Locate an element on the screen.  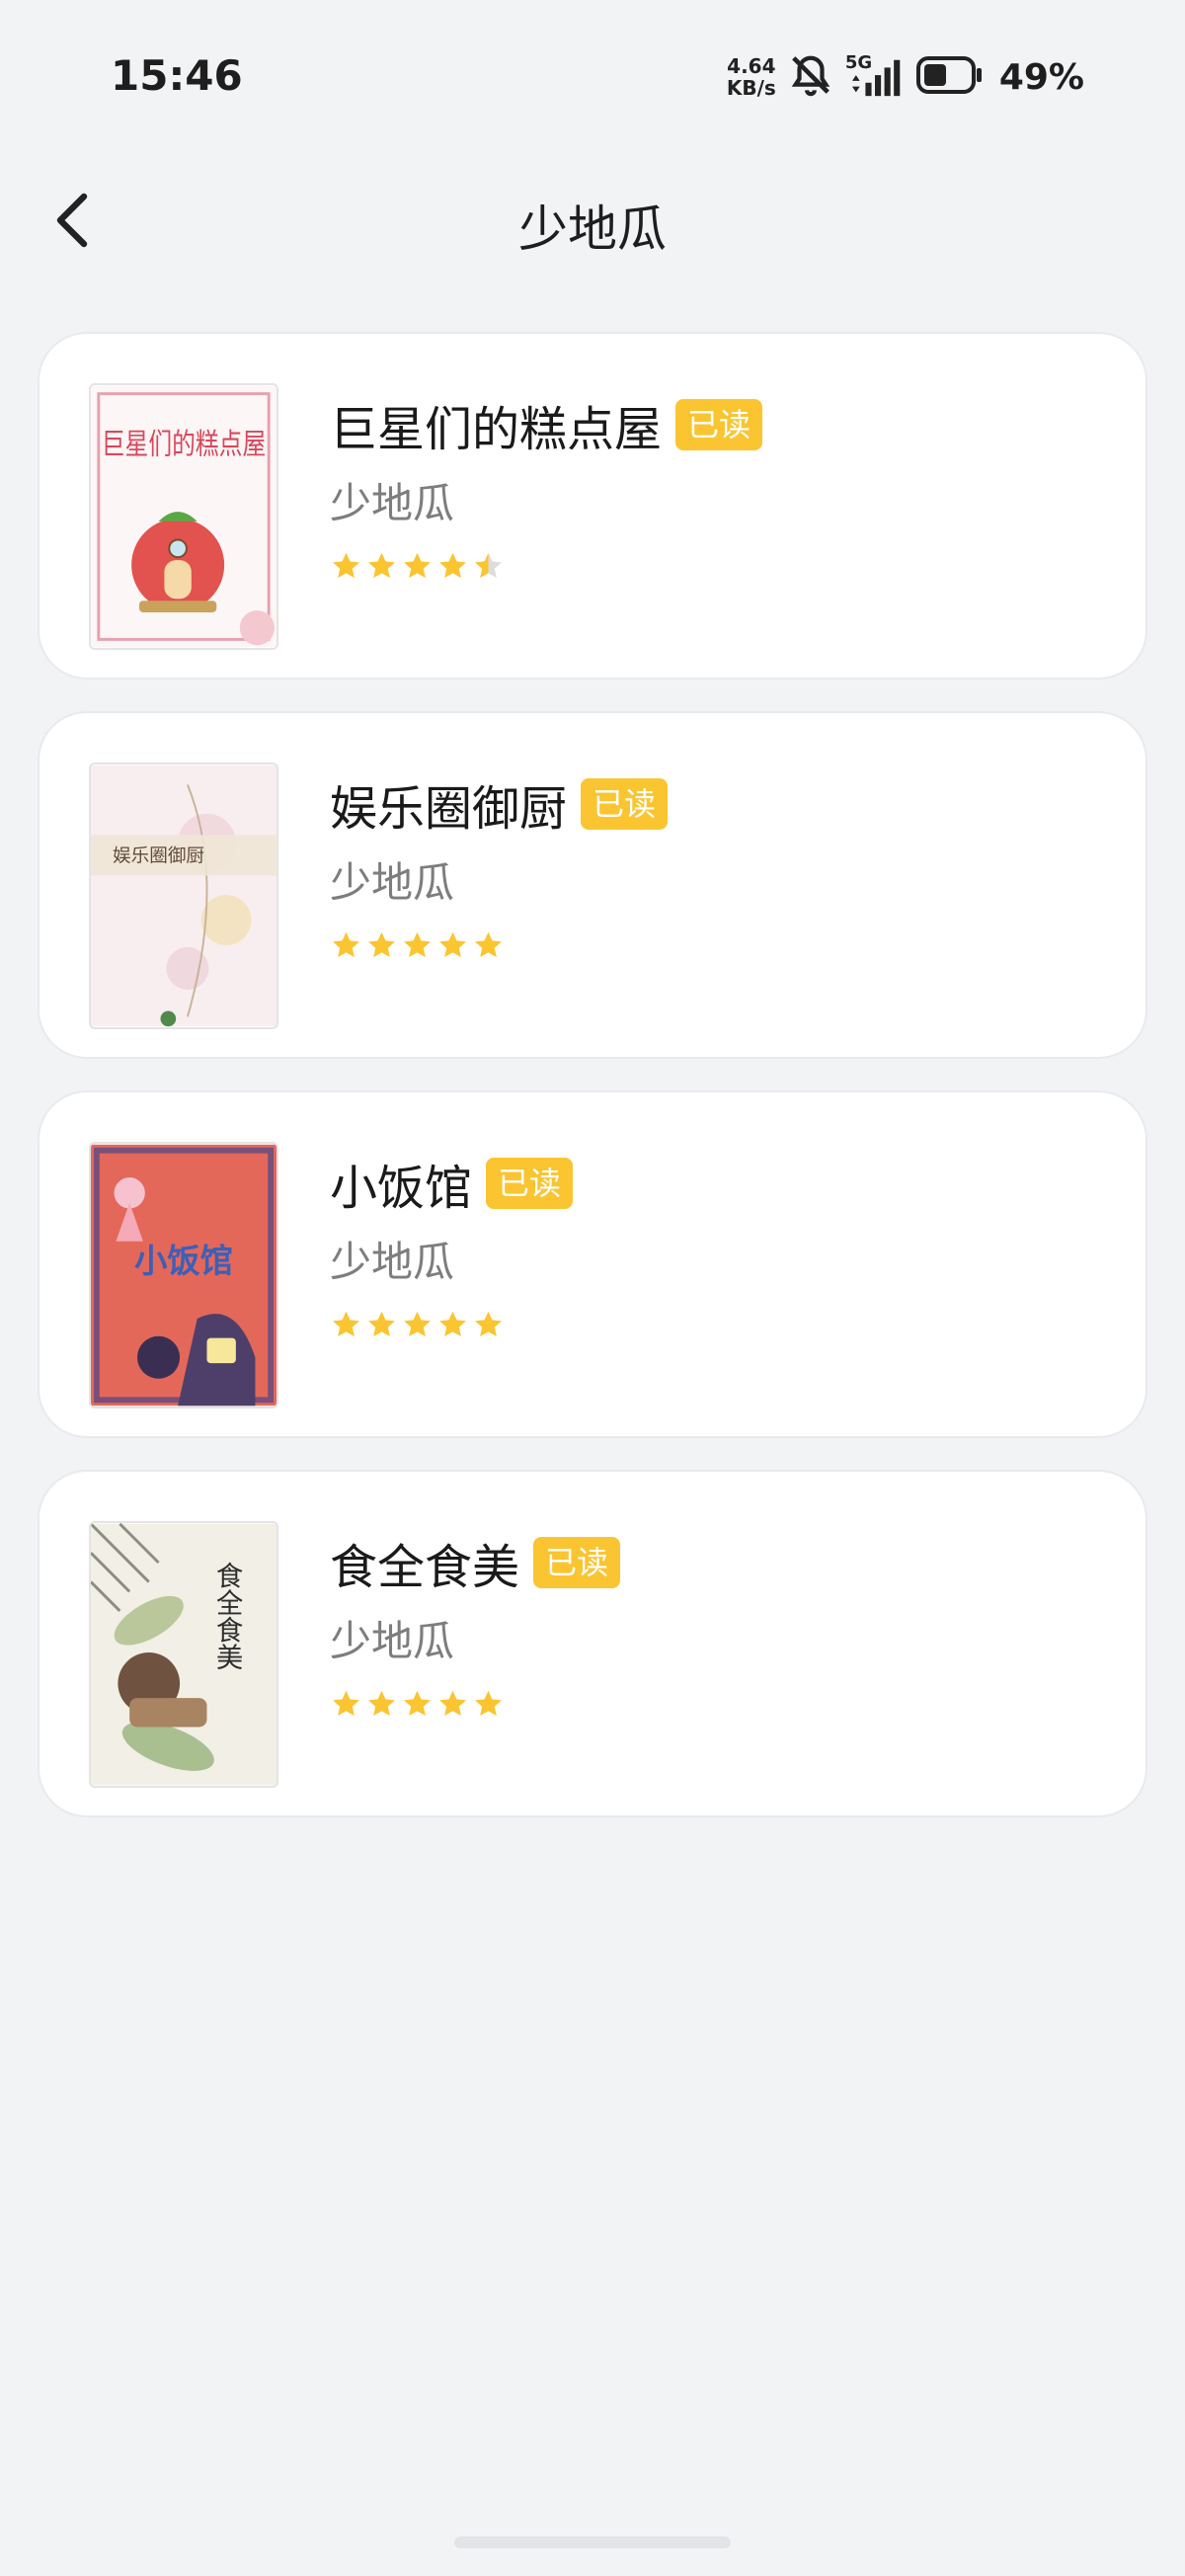
book-title: 巨星们的糕点屋 is located at coordinates (497, 429).